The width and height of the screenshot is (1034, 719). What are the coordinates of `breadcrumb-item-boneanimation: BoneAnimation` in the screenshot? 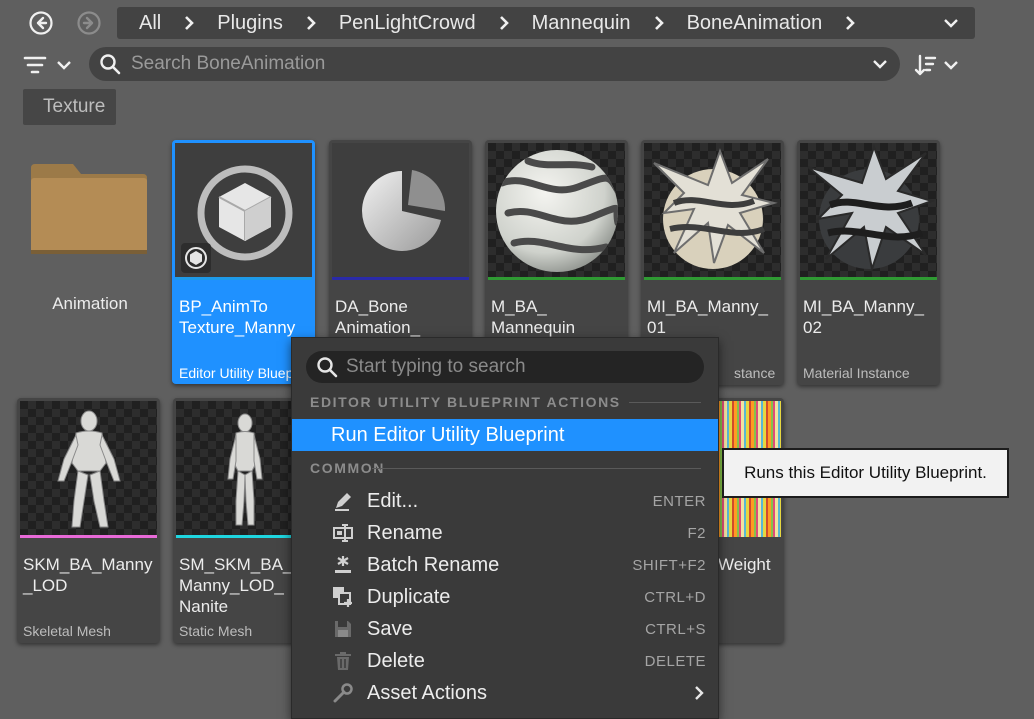 It's located at (755, 23).